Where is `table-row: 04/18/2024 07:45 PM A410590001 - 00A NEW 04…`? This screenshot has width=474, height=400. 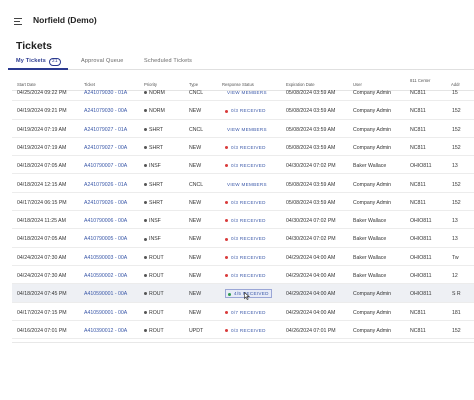
table-row: 04/18/2024 07:45 PM A410590001 - 00A NEW 04… is located at coordinates (243, 293).